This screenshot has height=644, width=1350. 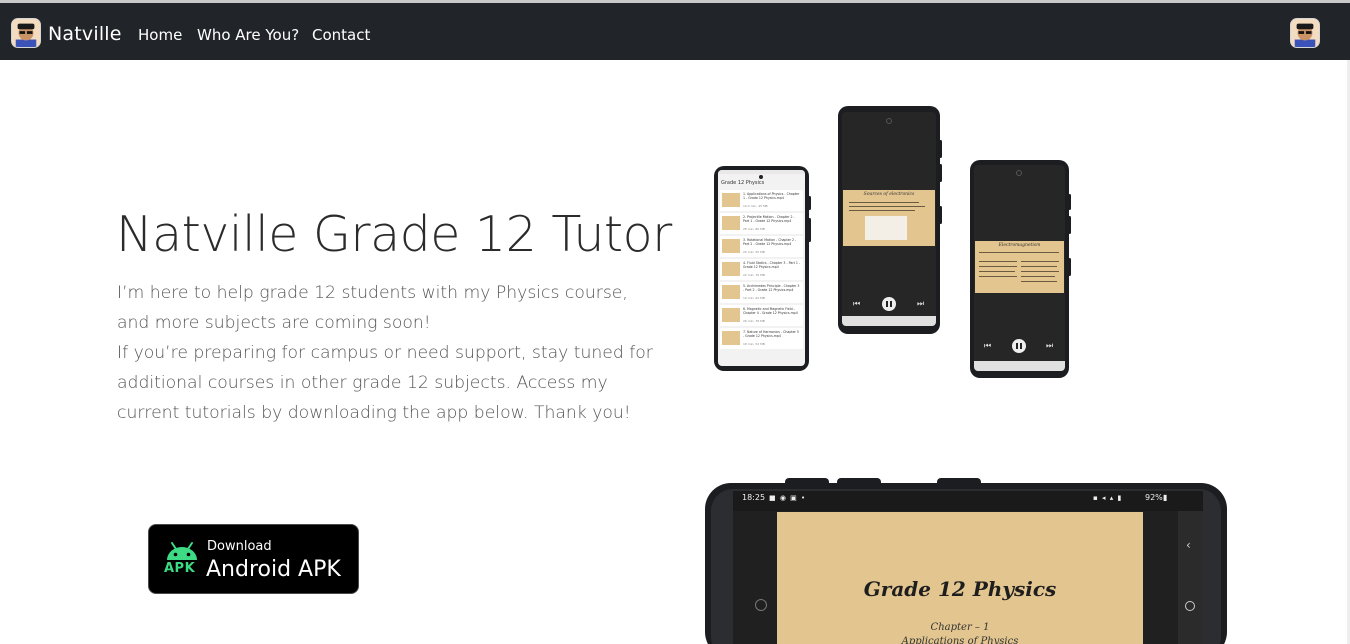 What do you see at coordinates (755, 206) in the screenshot?
I see `playlist-item-meta: 10.4 min, 45 MB` at bounding box center [755, 206].